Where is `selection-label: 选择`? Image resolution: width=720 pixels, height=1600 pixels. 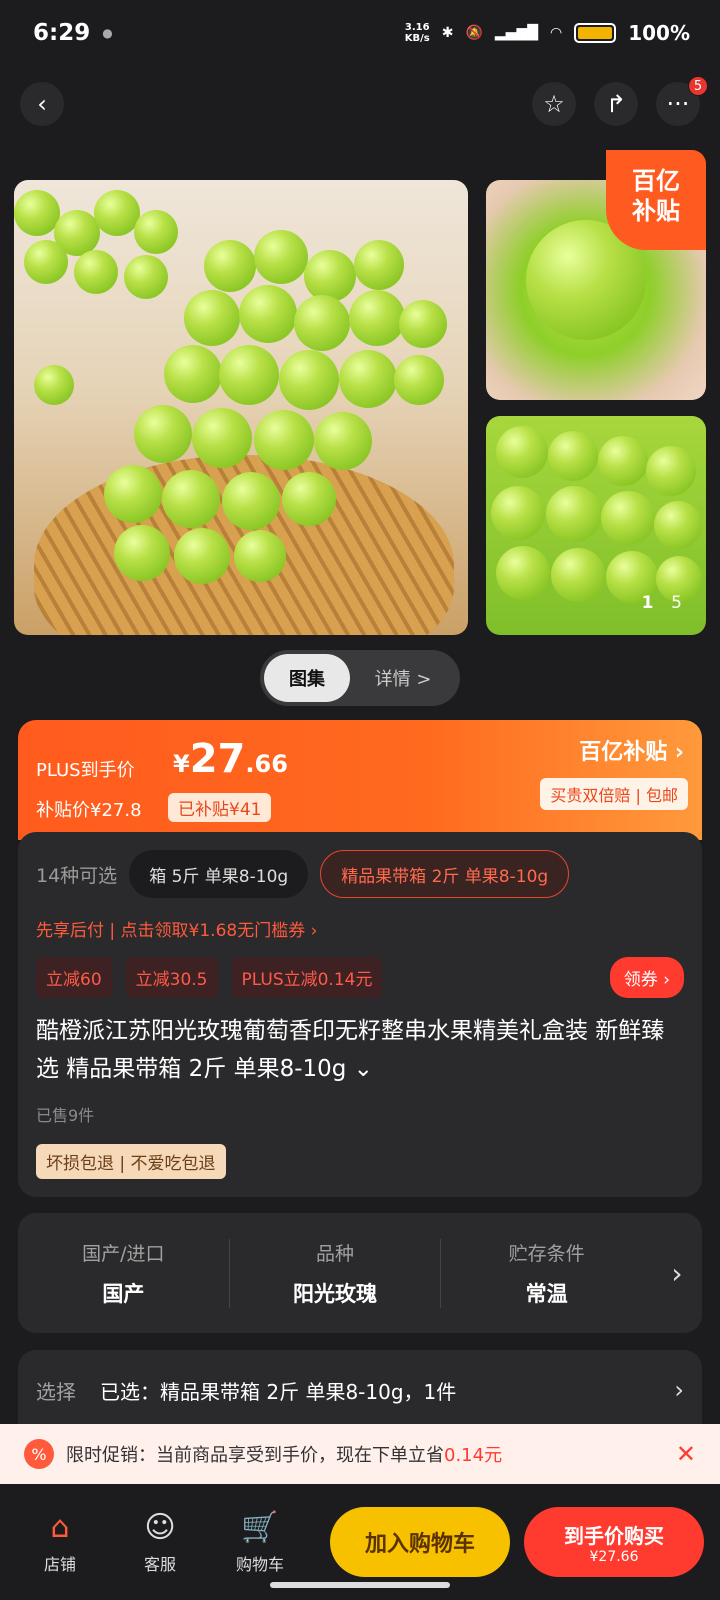
selection-label: 选择 is located at coordinates (56, 1391).